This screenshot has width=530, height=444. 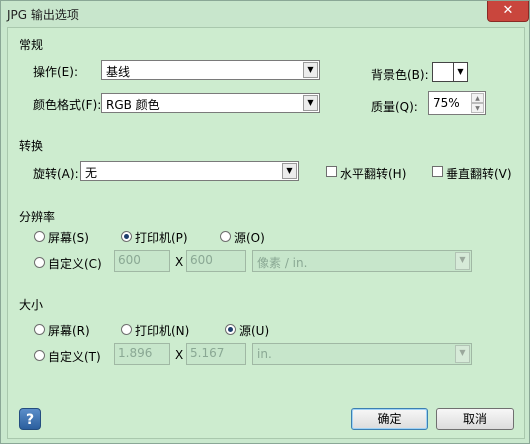 What do you see at coordinates (216, 261) in the screenshot?
I see `resolution-height-field: 600` at bounding box center [216, 261].